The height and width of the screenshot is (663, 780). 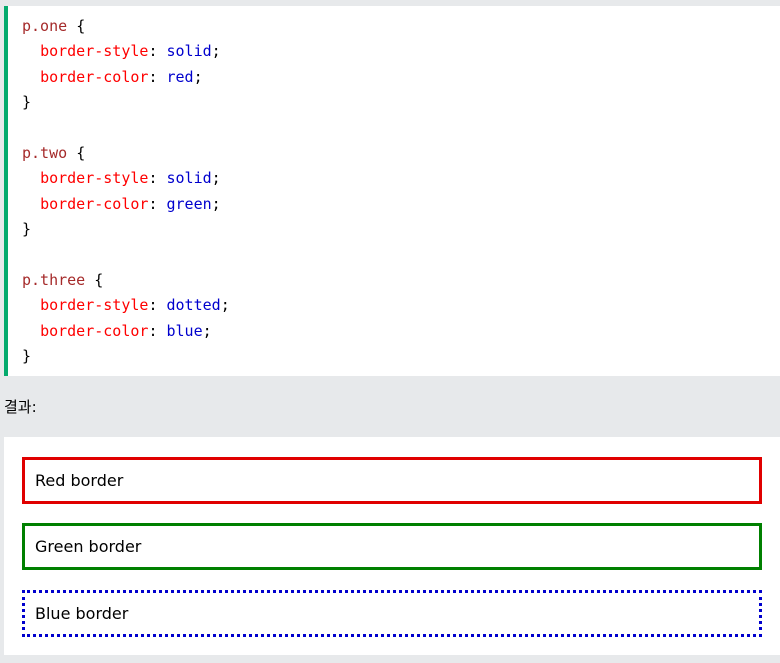 I want to click on code-line: p.one {, so click(x=401, y=26).